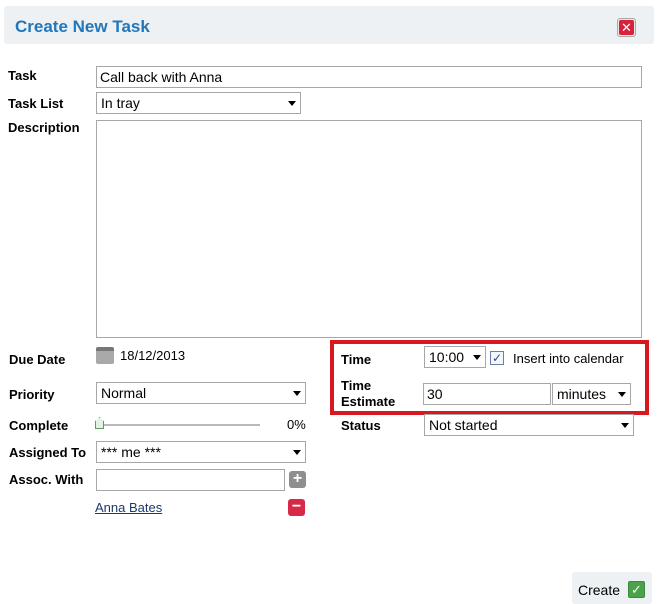 The image size is (660, 604). Describe the element at coordinates (36, 103) in the screenshot. I see `task-list-label: Task List` at that location.